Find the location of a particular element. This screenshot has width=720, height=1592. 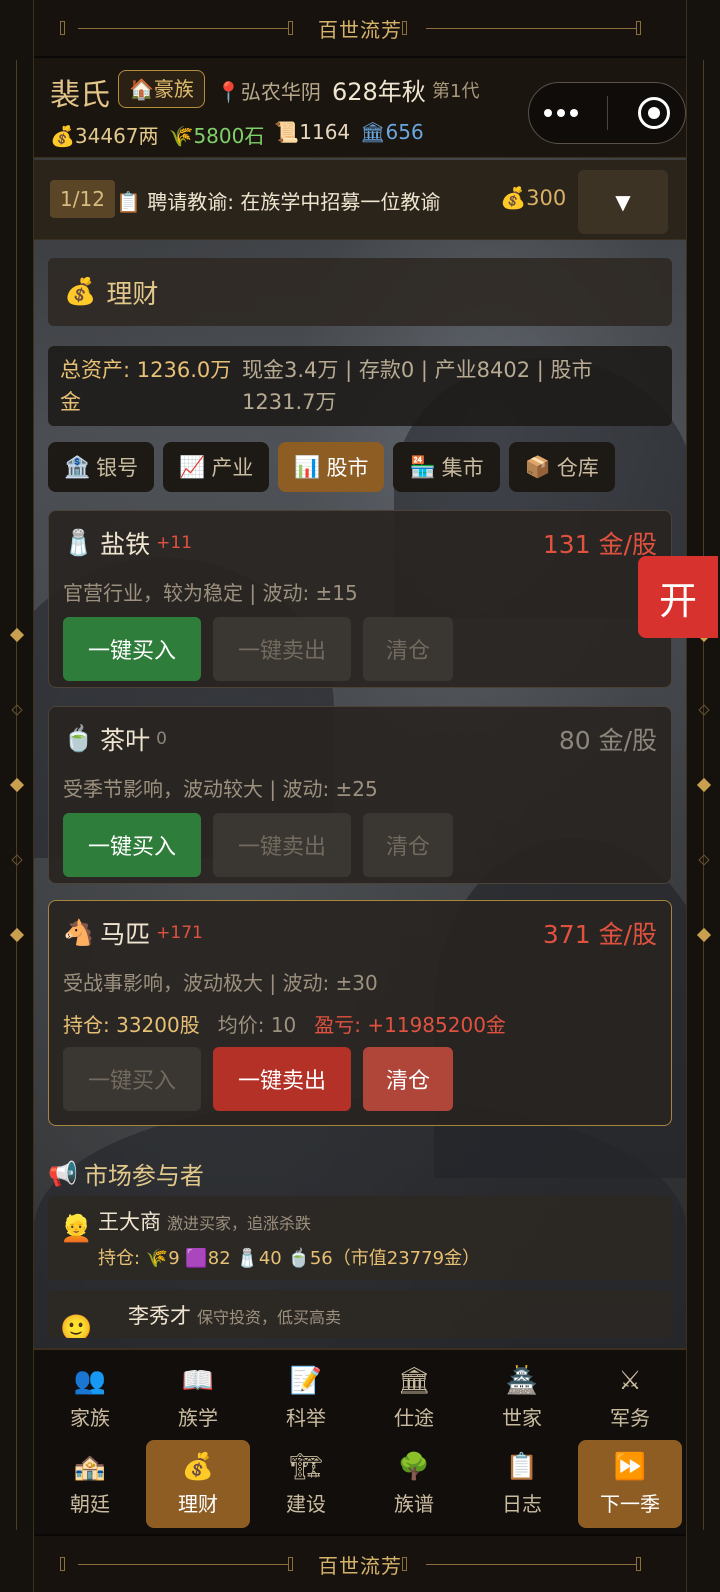

section-title-label: 理财 is located at coordinates (132, 294).